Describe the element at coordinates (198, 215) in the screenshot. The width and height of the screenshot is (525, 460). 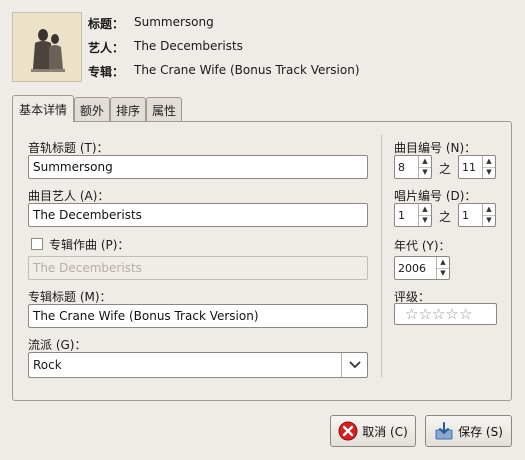
I see `track-artist-field: The Decemberists` at that location.